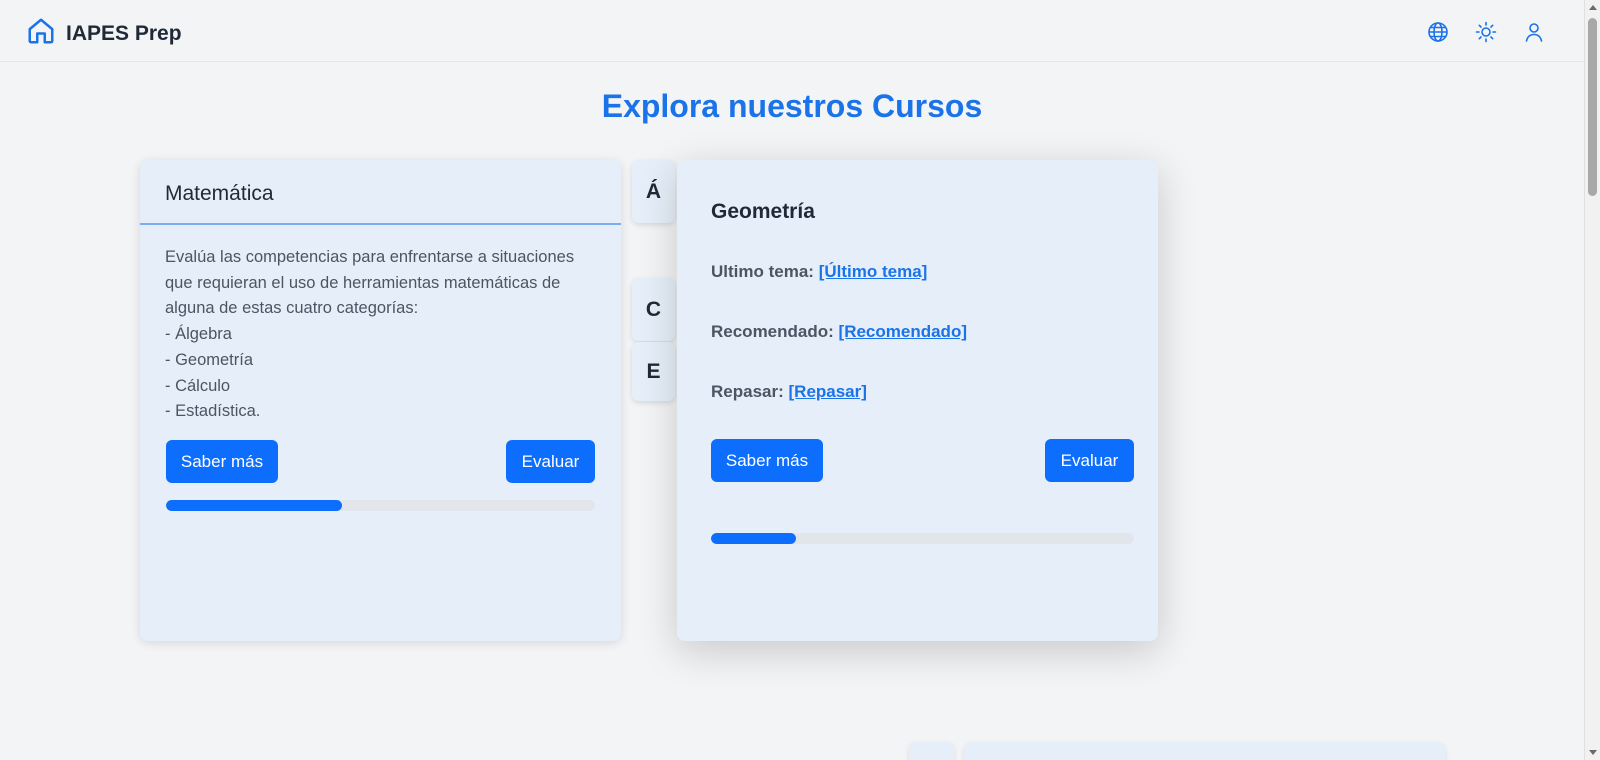  I want to click on brand-name: IAPES Prep, so click(124, 33).